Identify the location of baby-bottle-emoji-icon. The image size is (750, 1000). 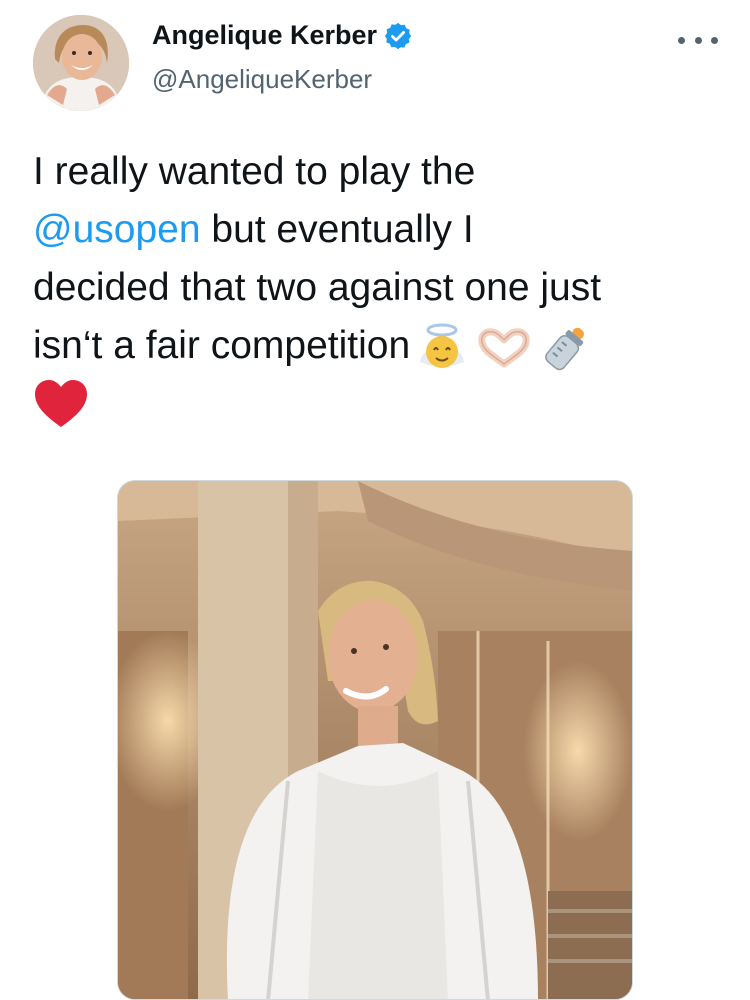
(565, 348).